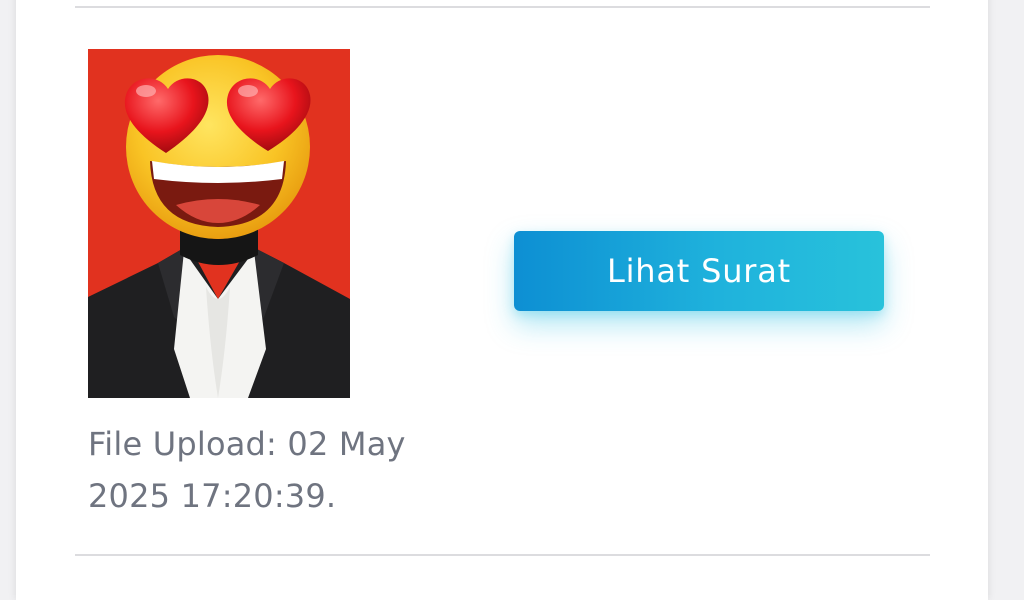 This screenshot has width=1024, height=600. I want to click on view-letter-button: Lihat Surat, so click(699, 271).